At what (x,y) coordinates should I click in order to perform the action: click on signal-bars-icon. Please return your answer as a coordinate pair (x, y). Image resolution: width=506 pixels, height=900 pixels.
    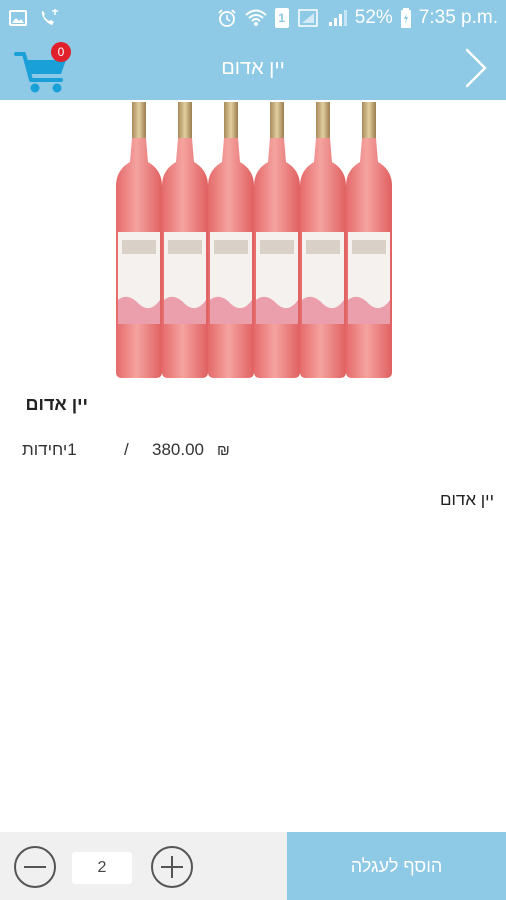
    Looking at the image, I should click on (337, 18).